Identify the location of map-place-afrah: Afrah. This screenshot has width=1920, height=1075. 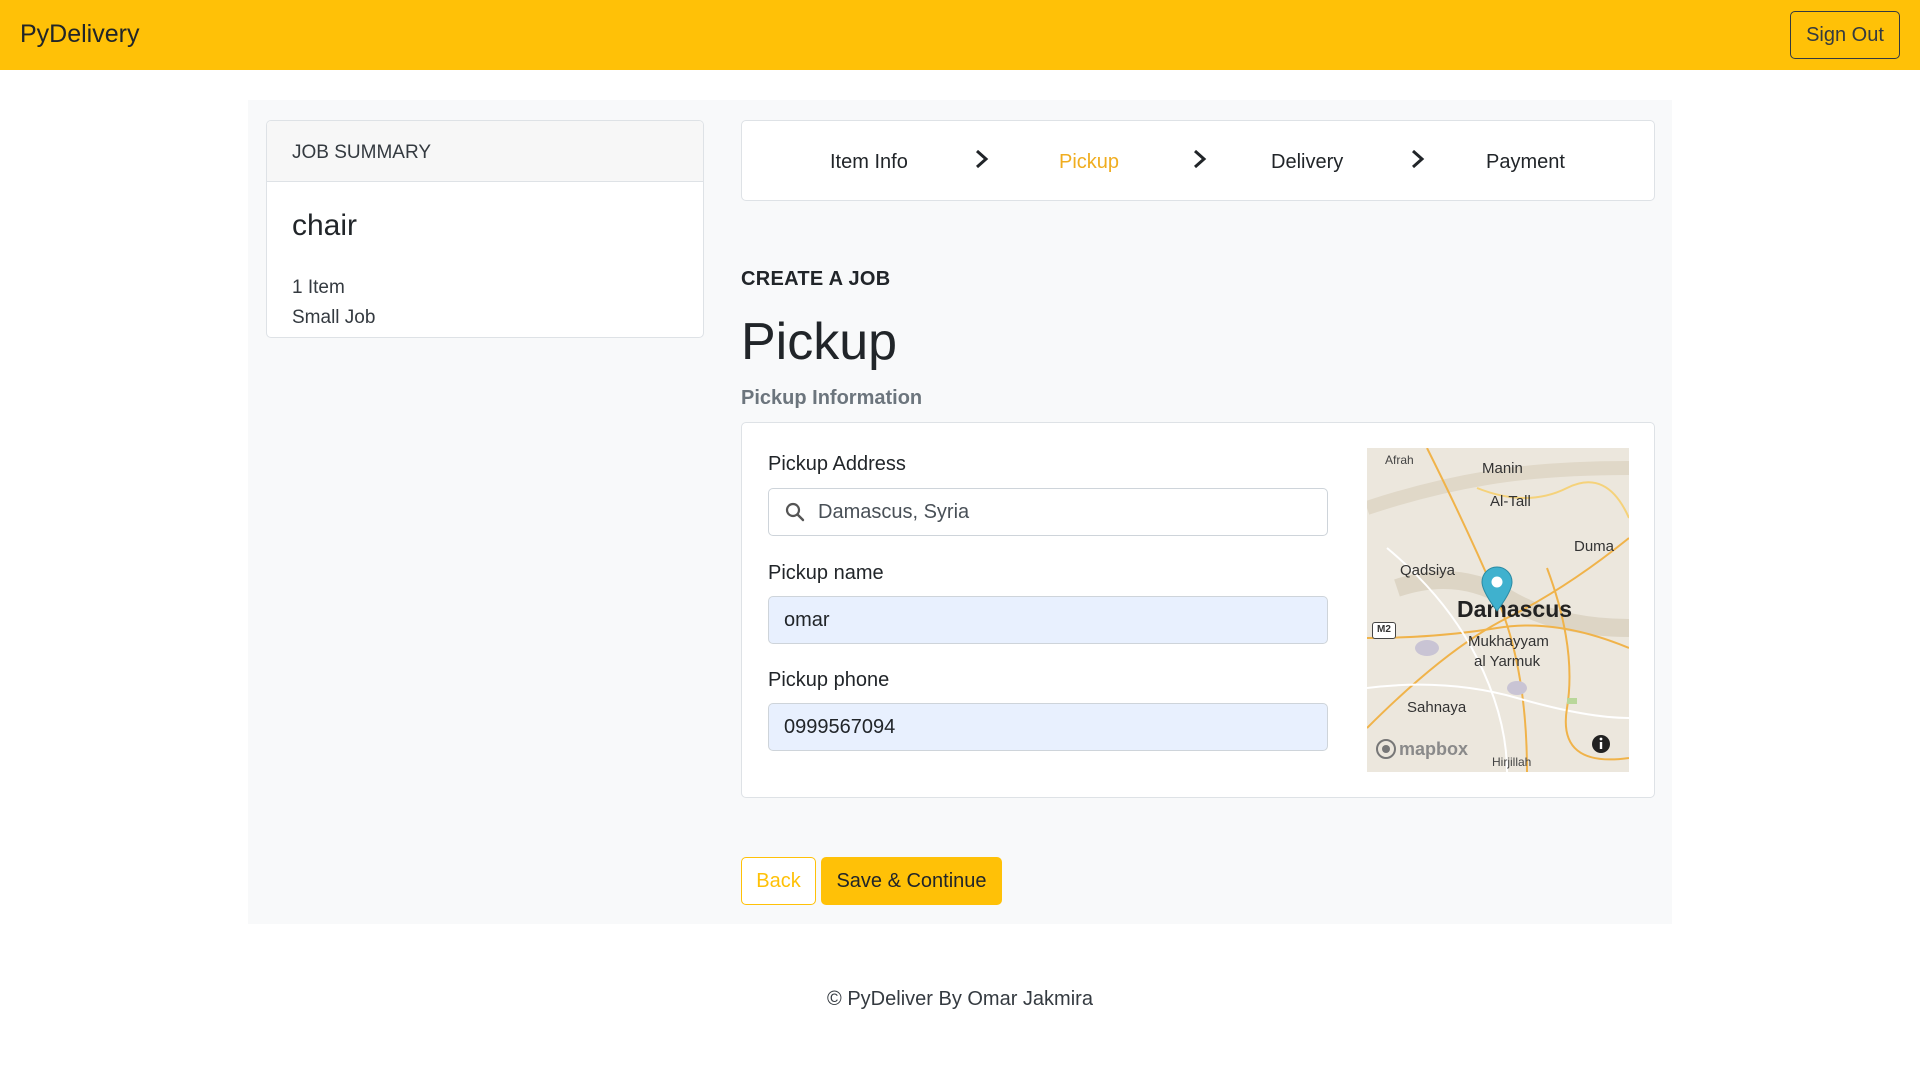
(1399, 460).